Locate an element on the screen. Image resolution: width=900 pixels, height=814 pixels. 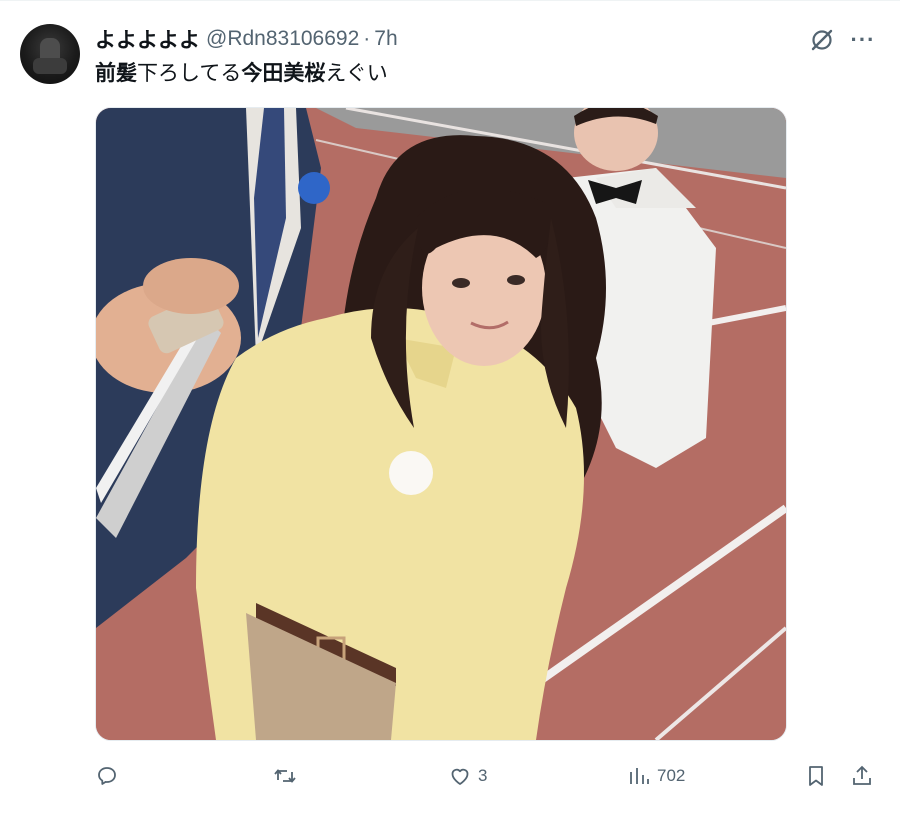
views-icon is located at coordinates (639, 776).